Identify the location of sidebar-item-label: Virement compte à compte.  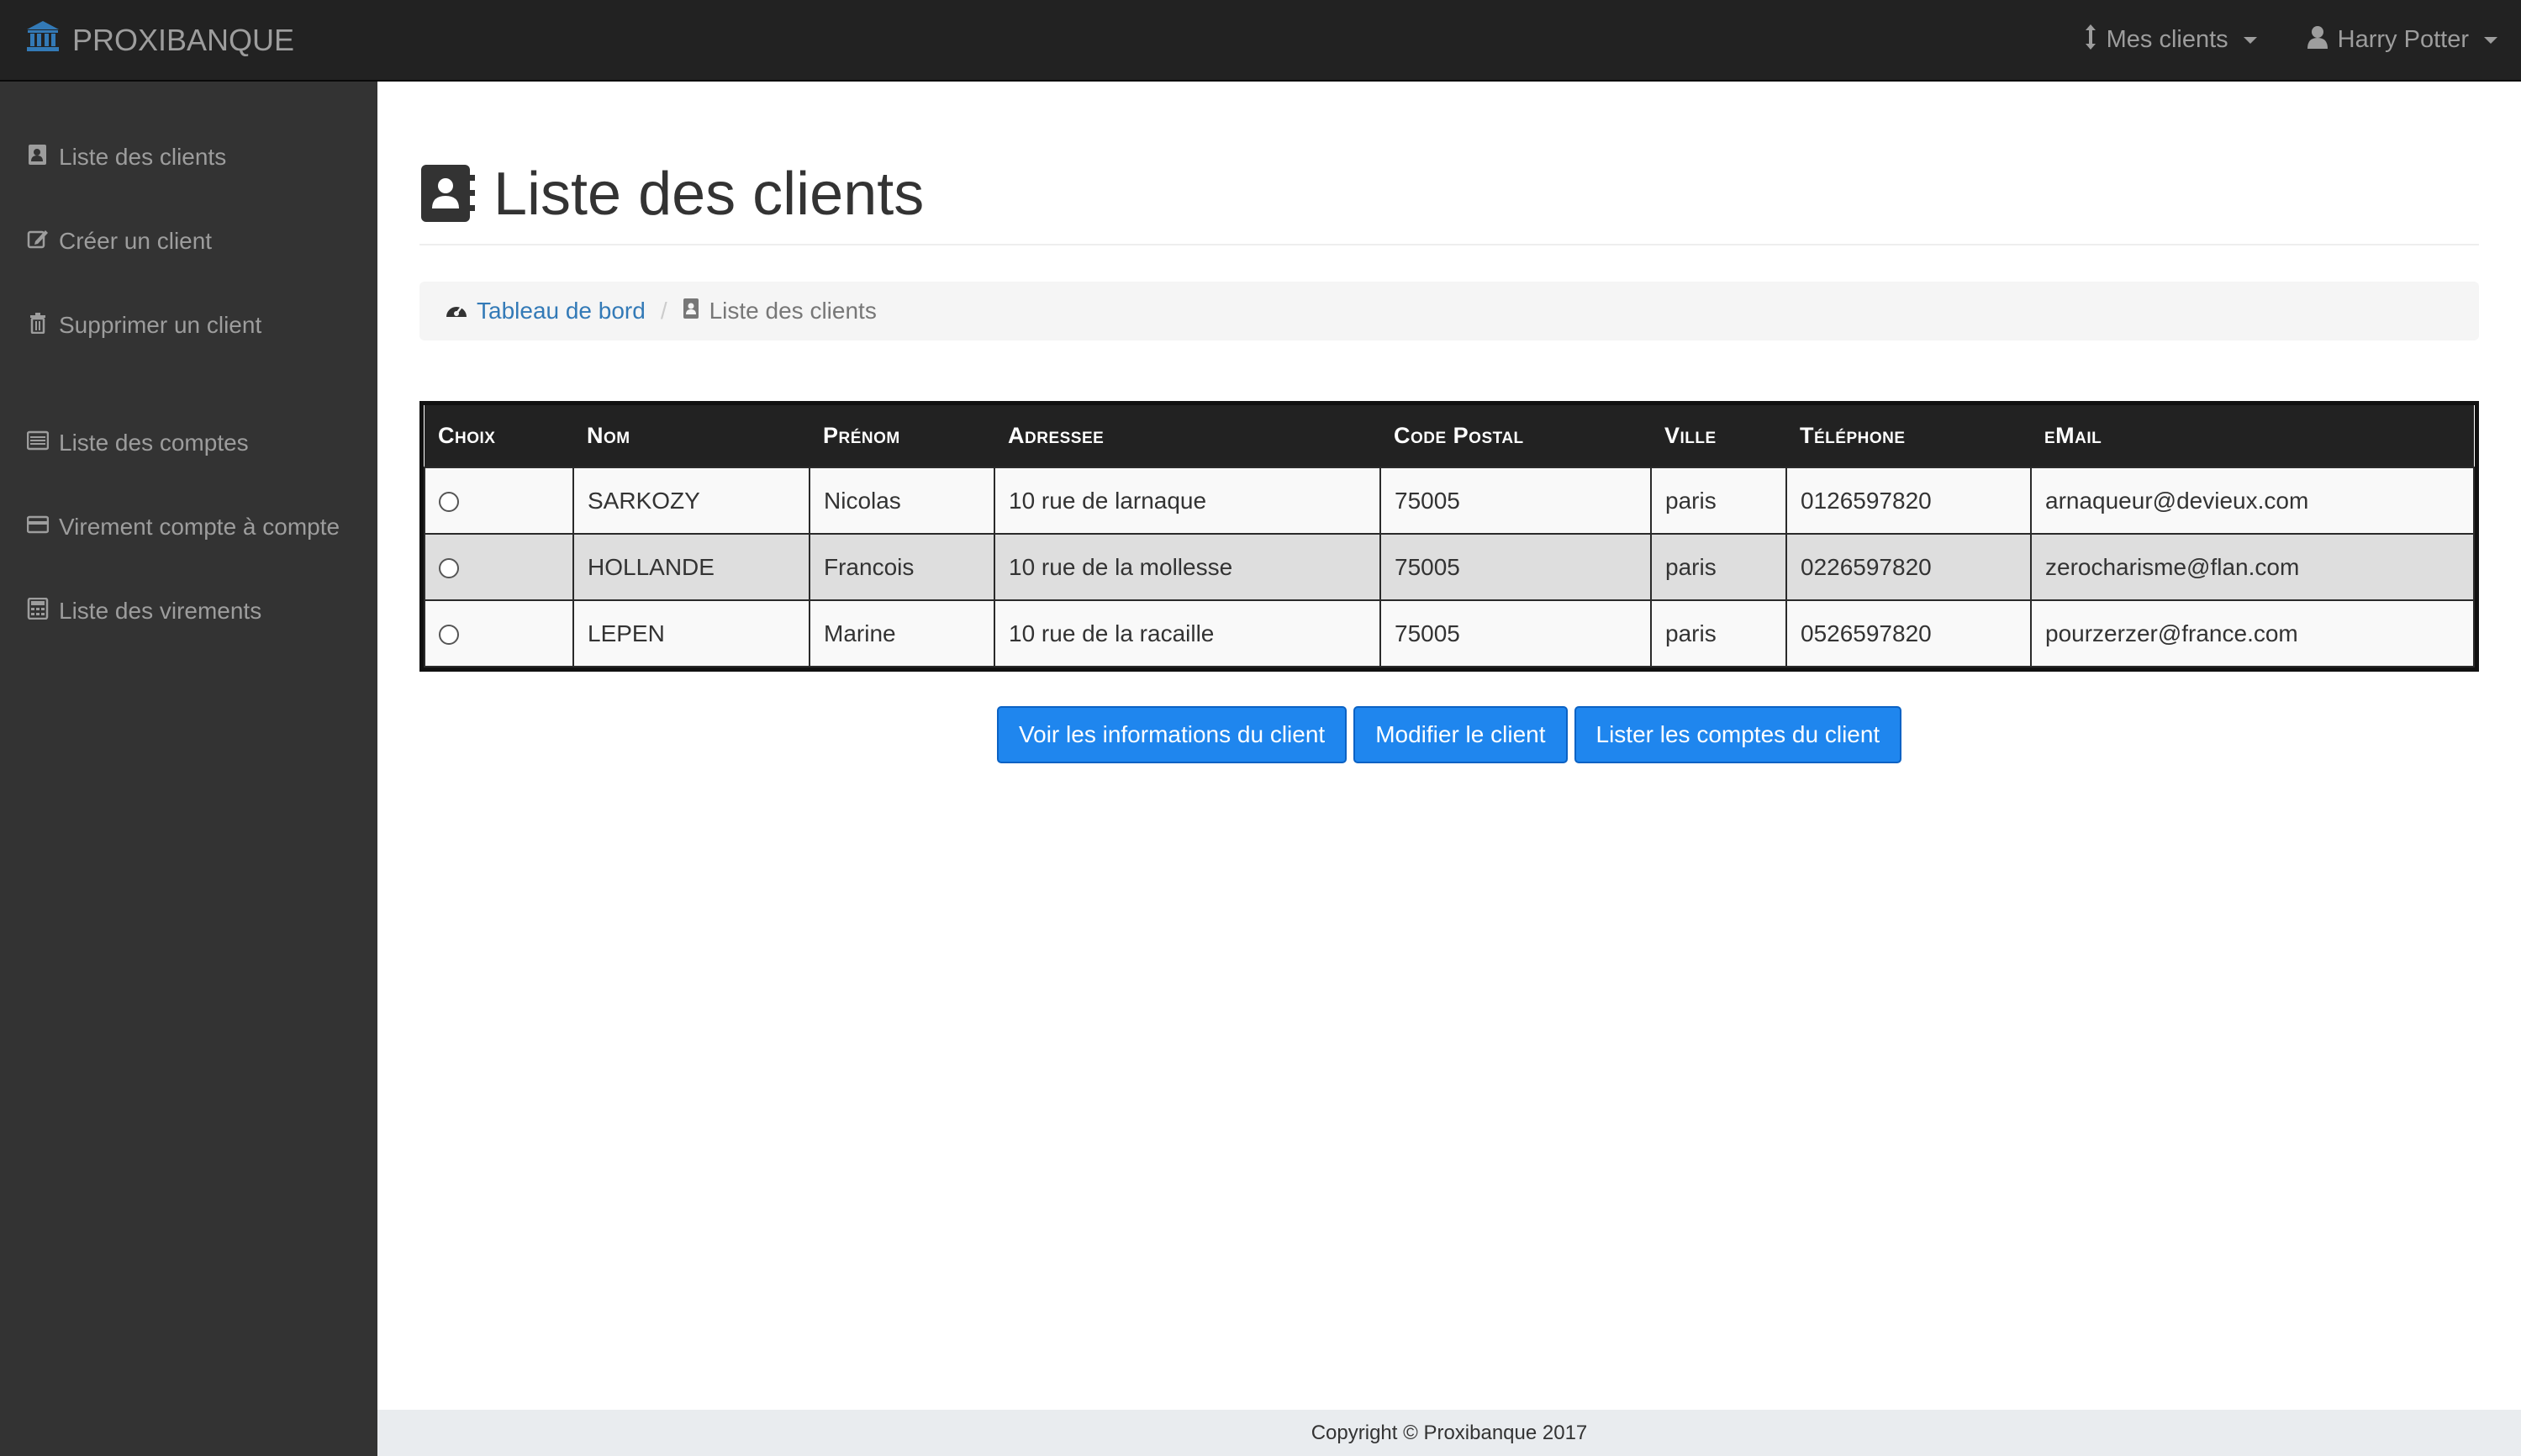
(199, 527).